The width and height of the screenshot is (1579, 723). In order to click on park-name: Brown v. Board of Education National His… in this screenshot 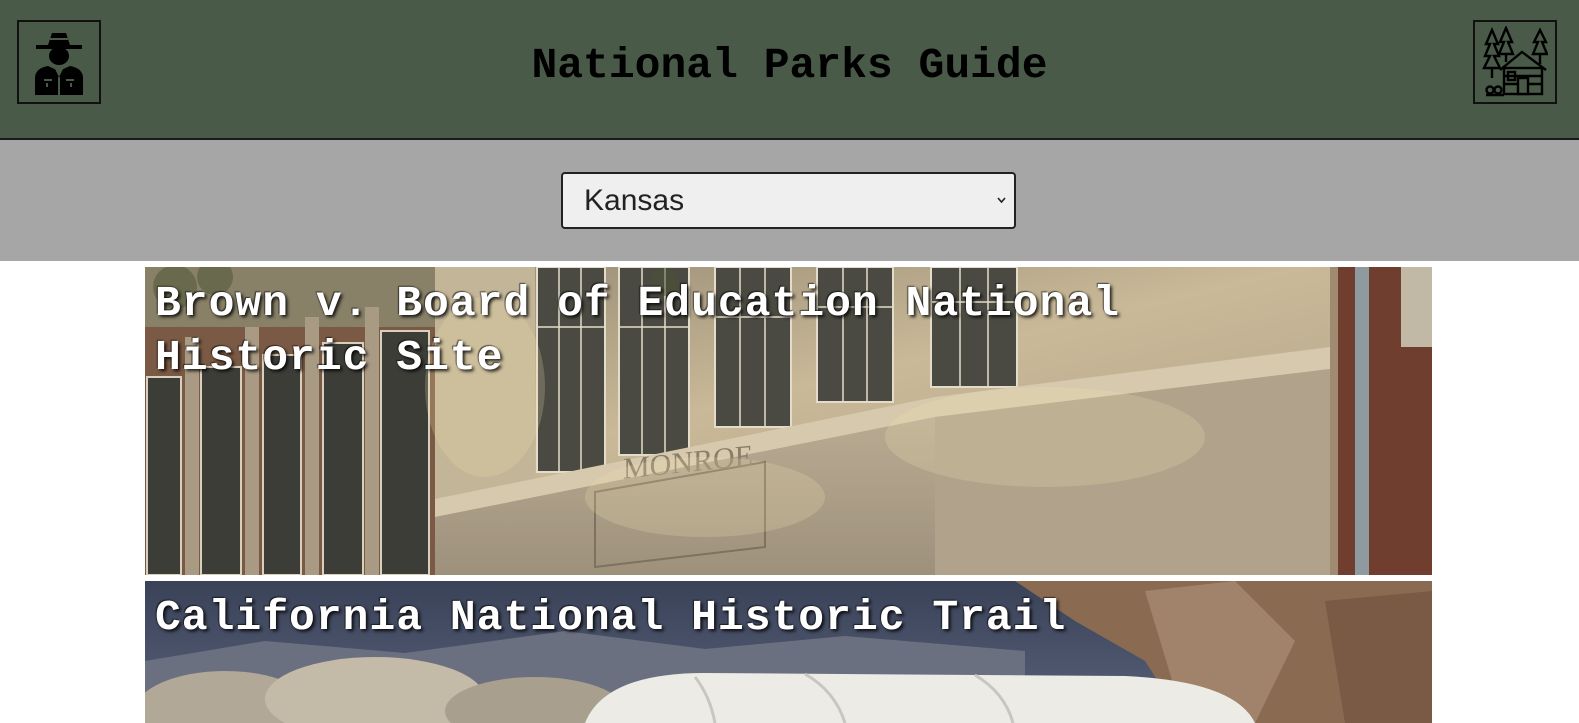, I will do `click(637, 330)`.